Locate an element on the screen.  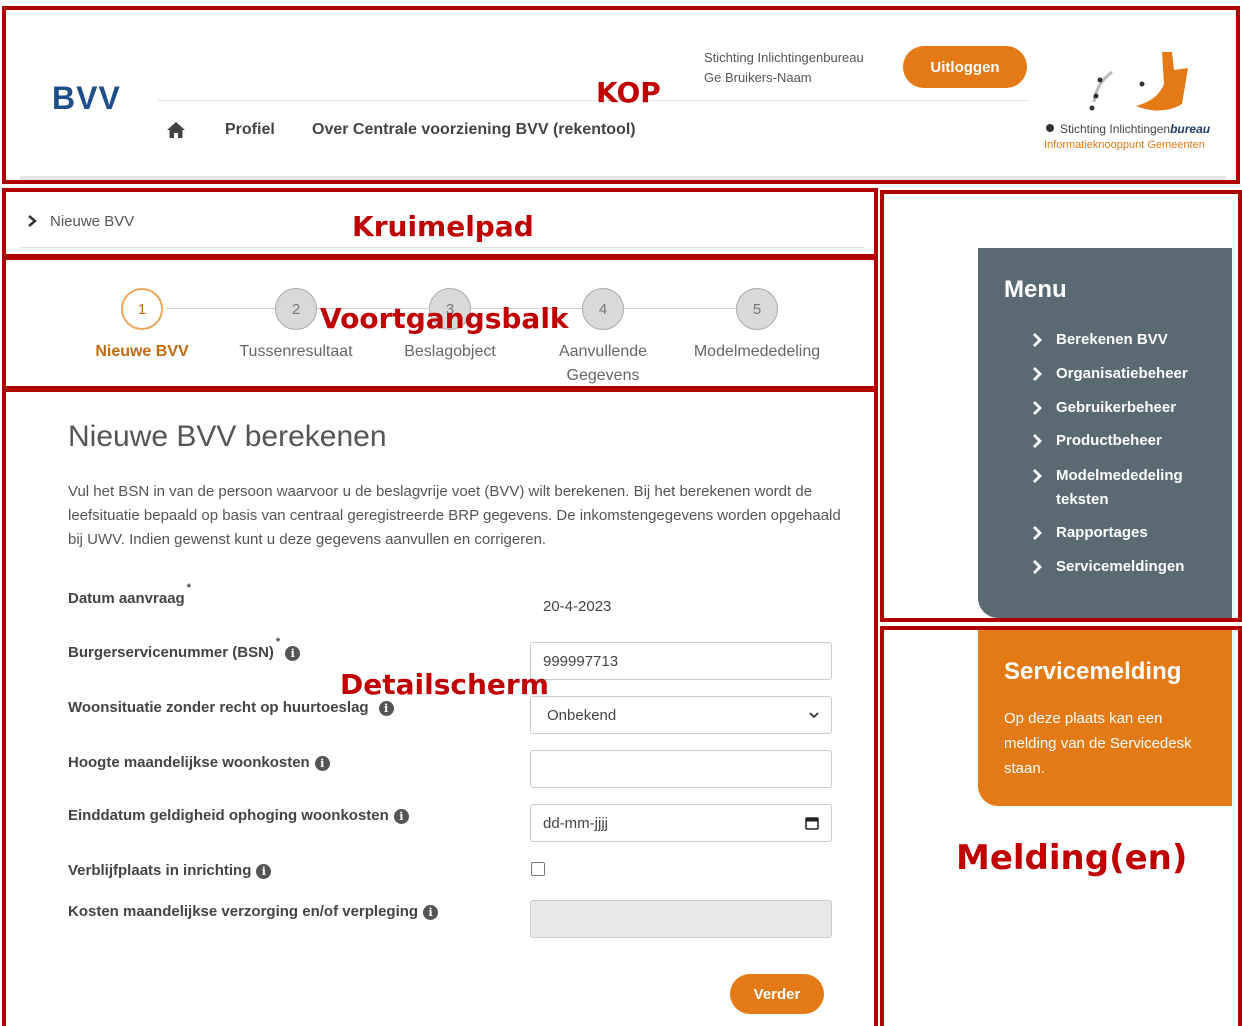
verblijf-checkbox is located at coordinates (538, 869).